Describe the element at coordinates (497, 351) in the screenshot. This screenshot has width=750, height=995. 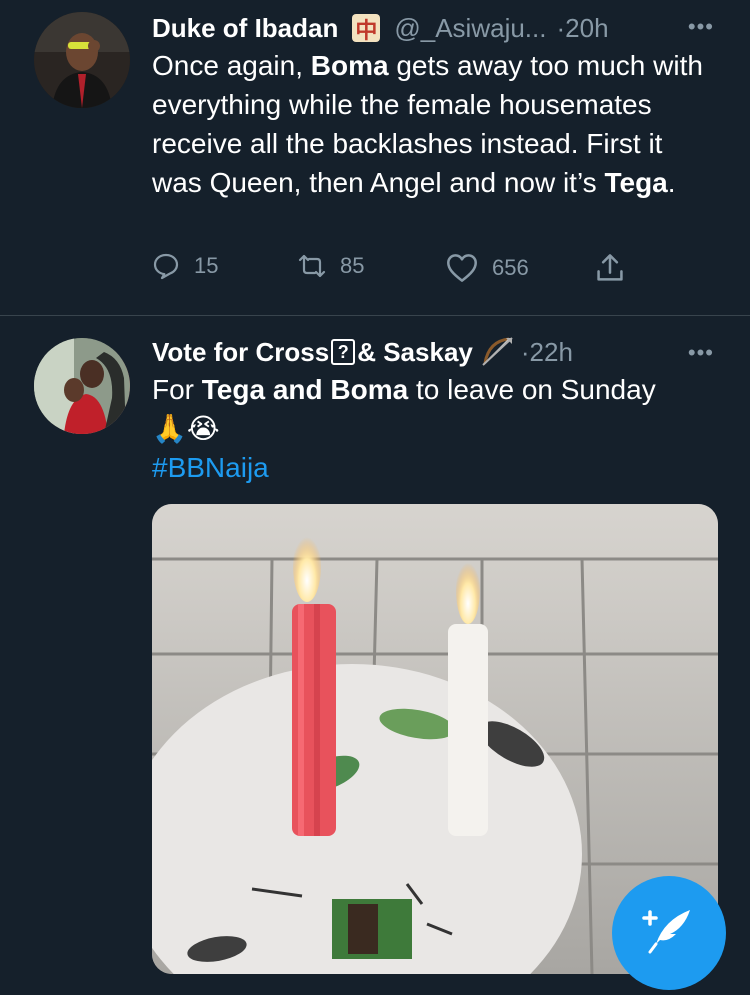
I see `bow-and-arrow-emoji-icon` at that location.